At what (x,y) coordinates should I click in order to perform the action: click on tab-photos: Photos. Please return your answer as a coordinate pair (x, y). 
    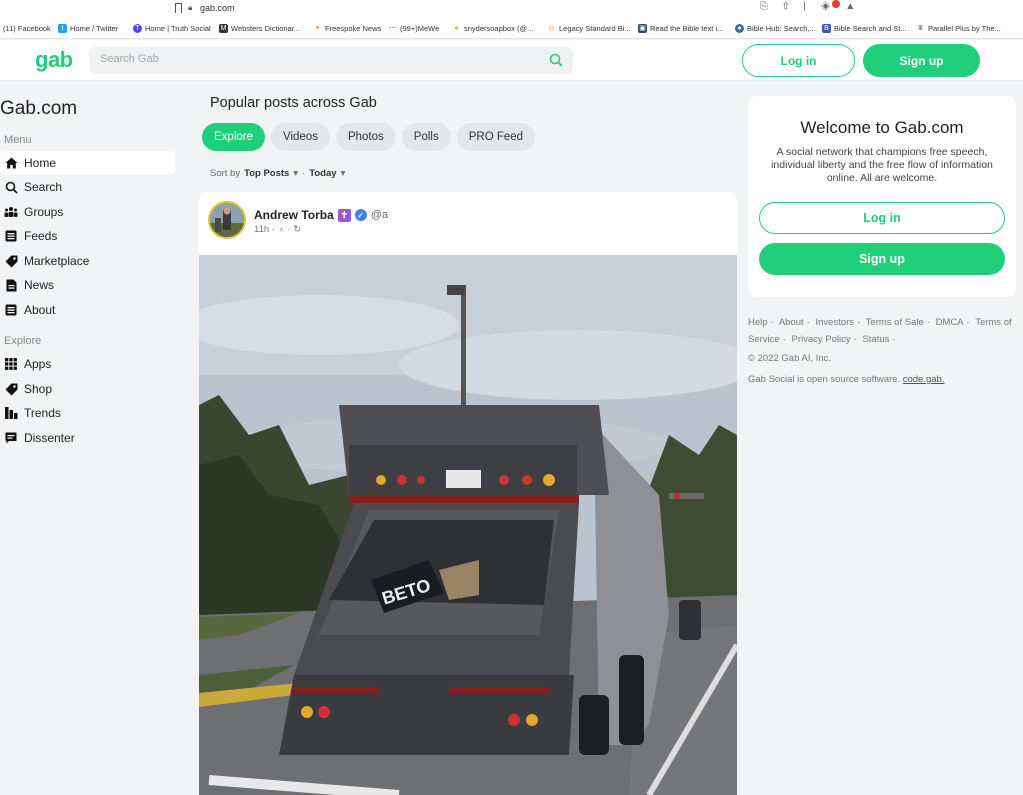
    Looking at the image, I should click on (365, 137).